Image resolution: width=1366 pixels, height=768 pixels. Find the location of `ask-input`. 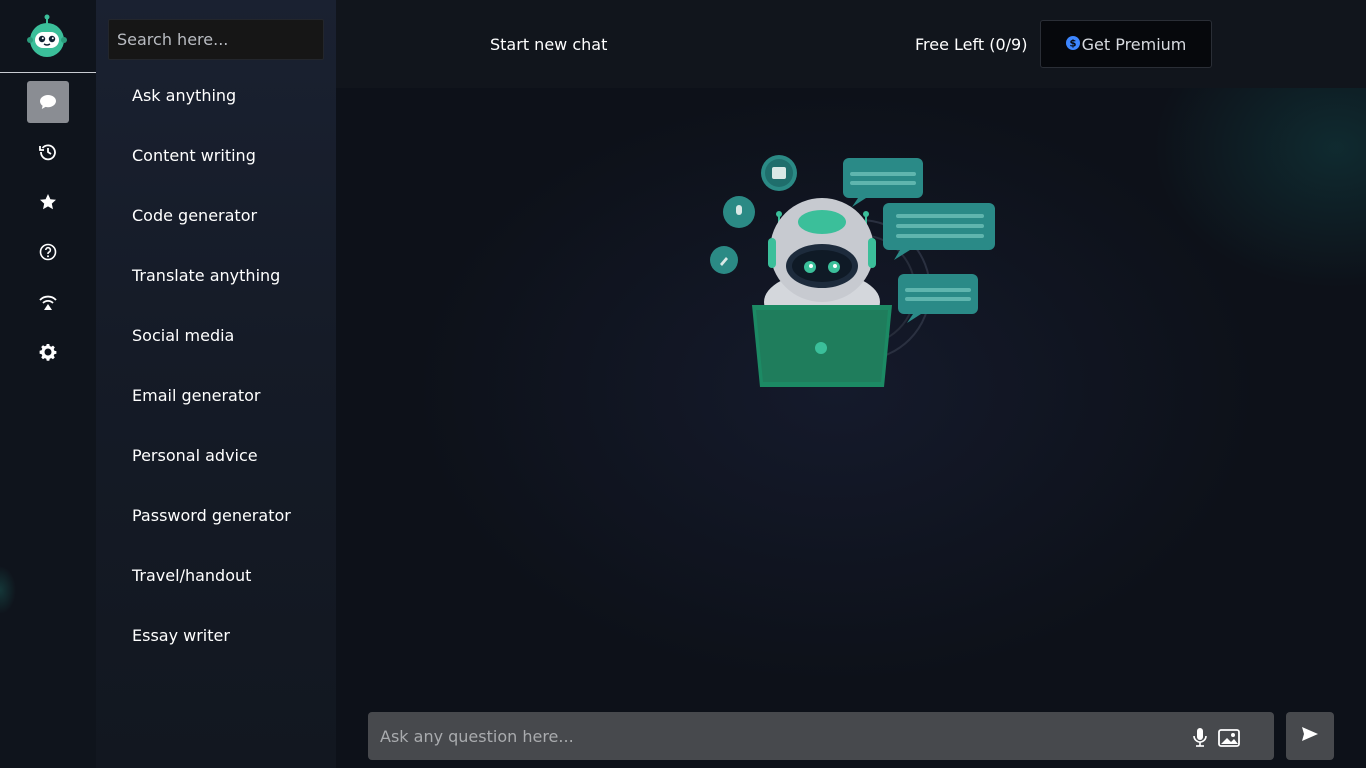

ask-input is located at coordinates (768, 736).